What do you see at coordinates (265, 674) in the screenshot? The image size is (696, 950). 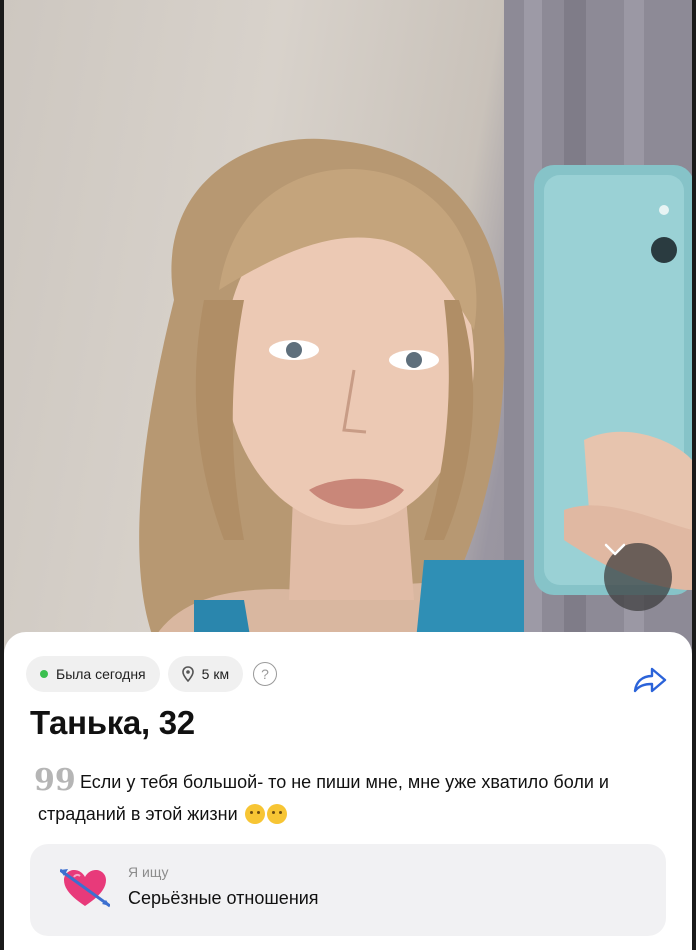 I see `help-icon: ?` at bounding box center [265, 674].